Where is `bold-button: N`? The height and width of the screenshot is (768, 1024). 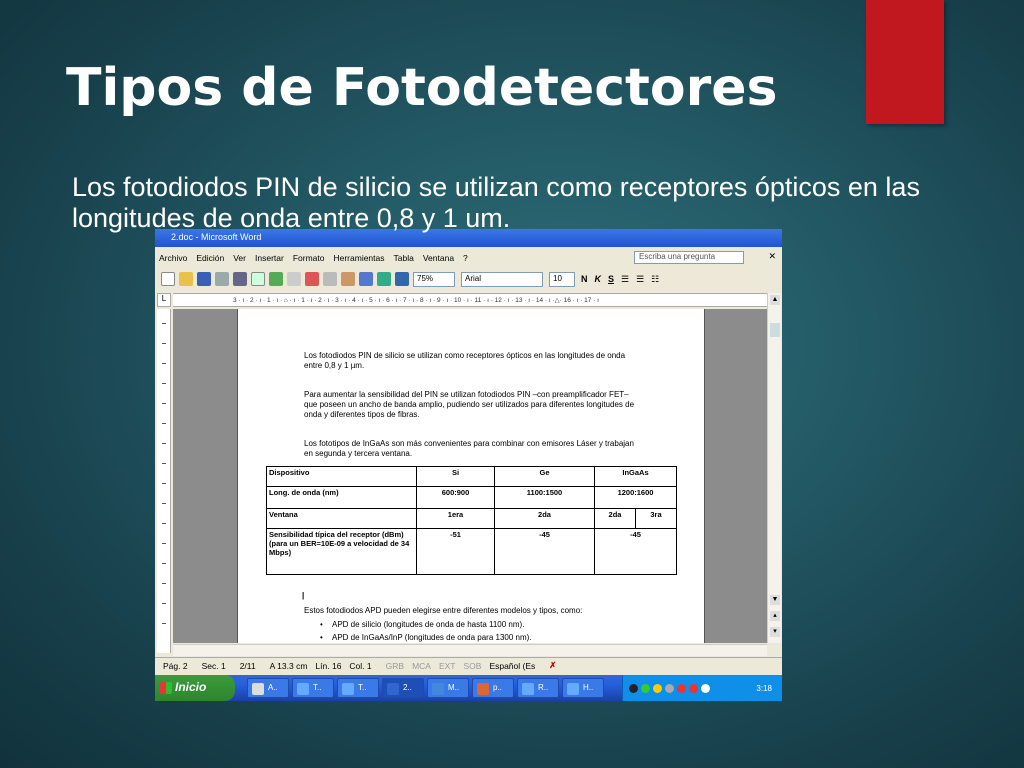 bold-button: N is located at coordinates (584, 279).